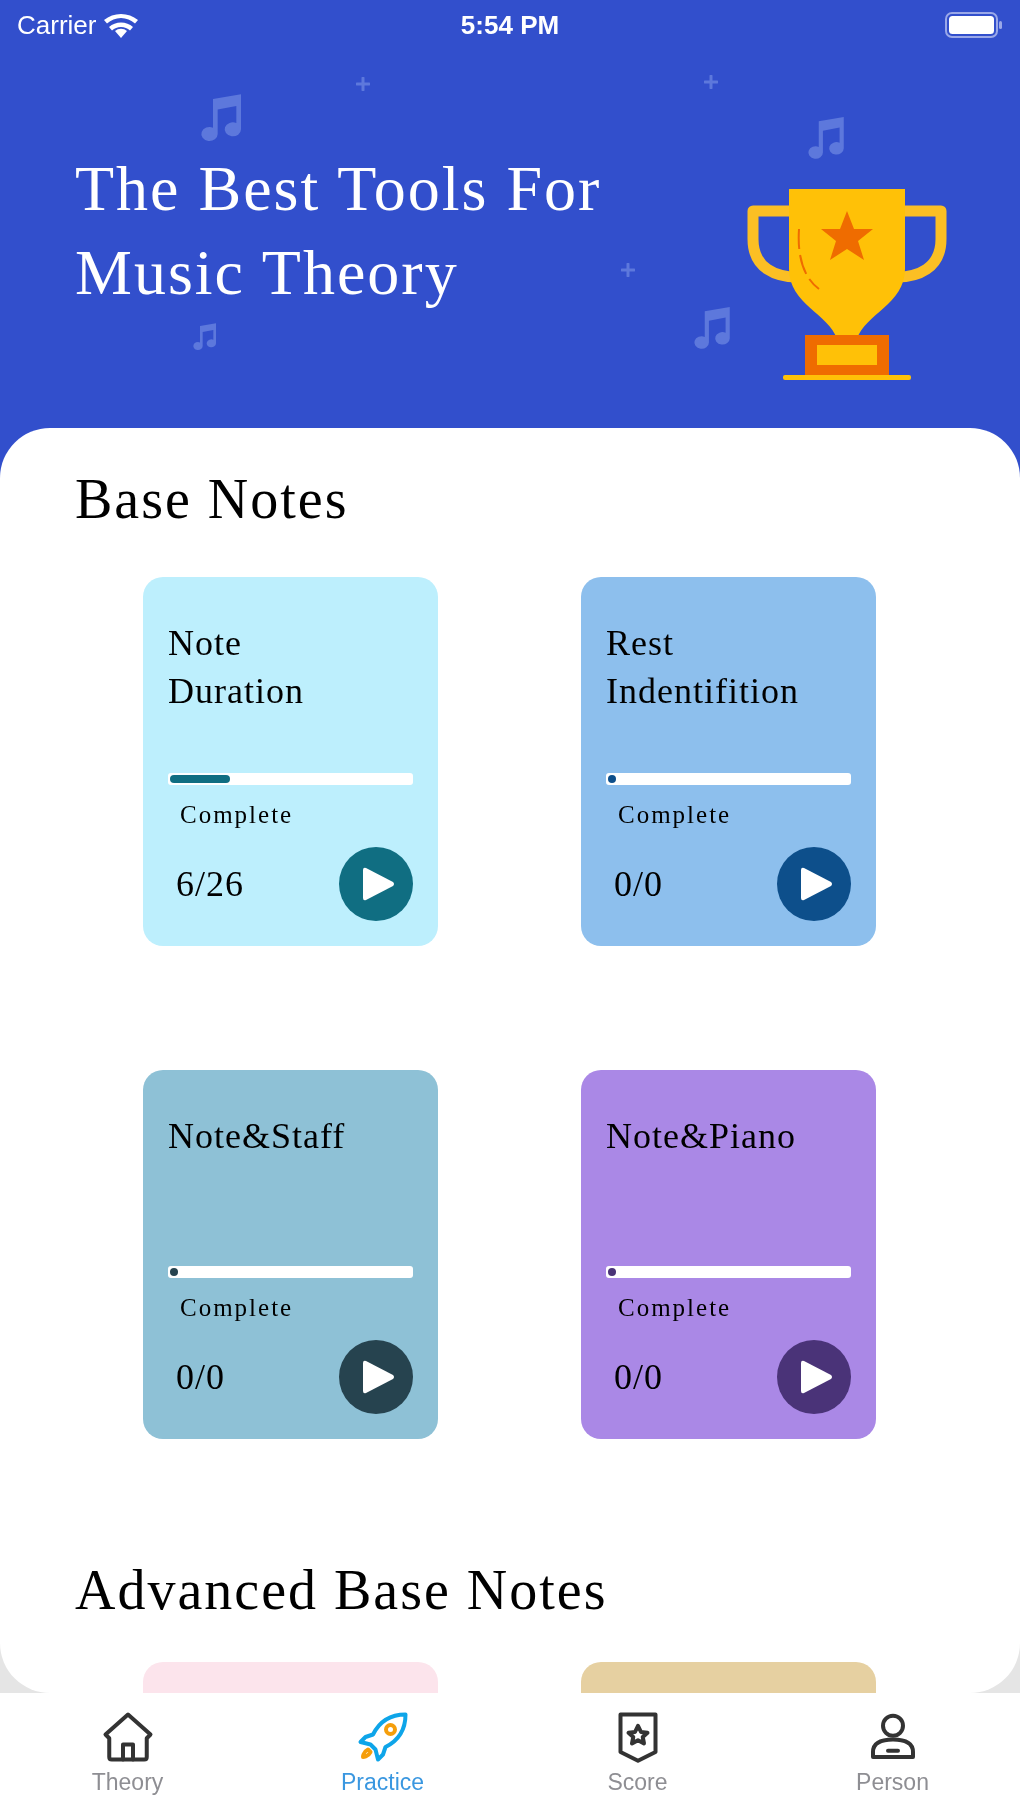 The width and height of the screenshot is (1020, 1813). I want to click on card-title: Indentifition, so click(703, 691).